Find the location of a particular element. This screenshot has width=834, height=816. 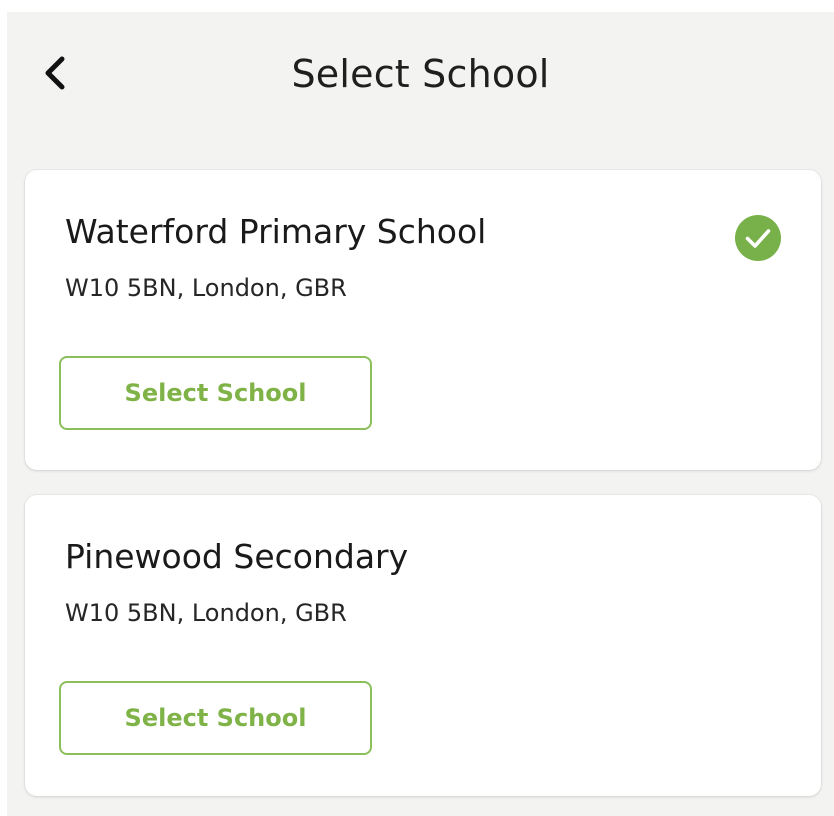

school-name: Waterford Primary School is located at coordinates (276, 231).